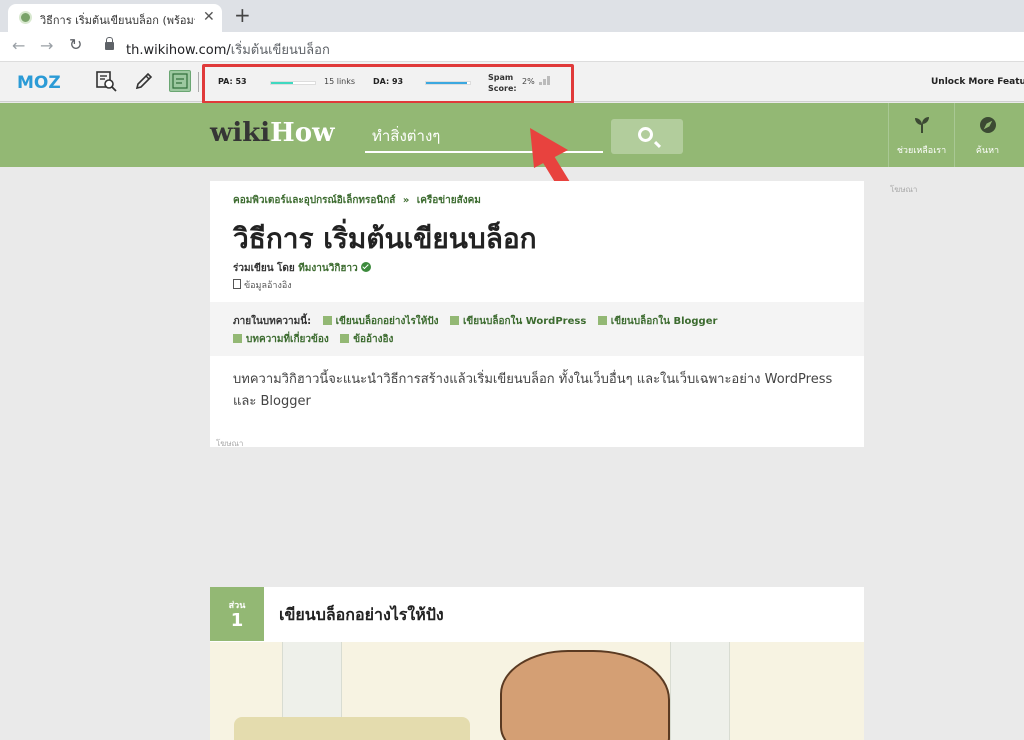 The image size is (1024, 740). I want to click on toc-item: เขียนบล็อกใน WordPress, so click(518, 321).